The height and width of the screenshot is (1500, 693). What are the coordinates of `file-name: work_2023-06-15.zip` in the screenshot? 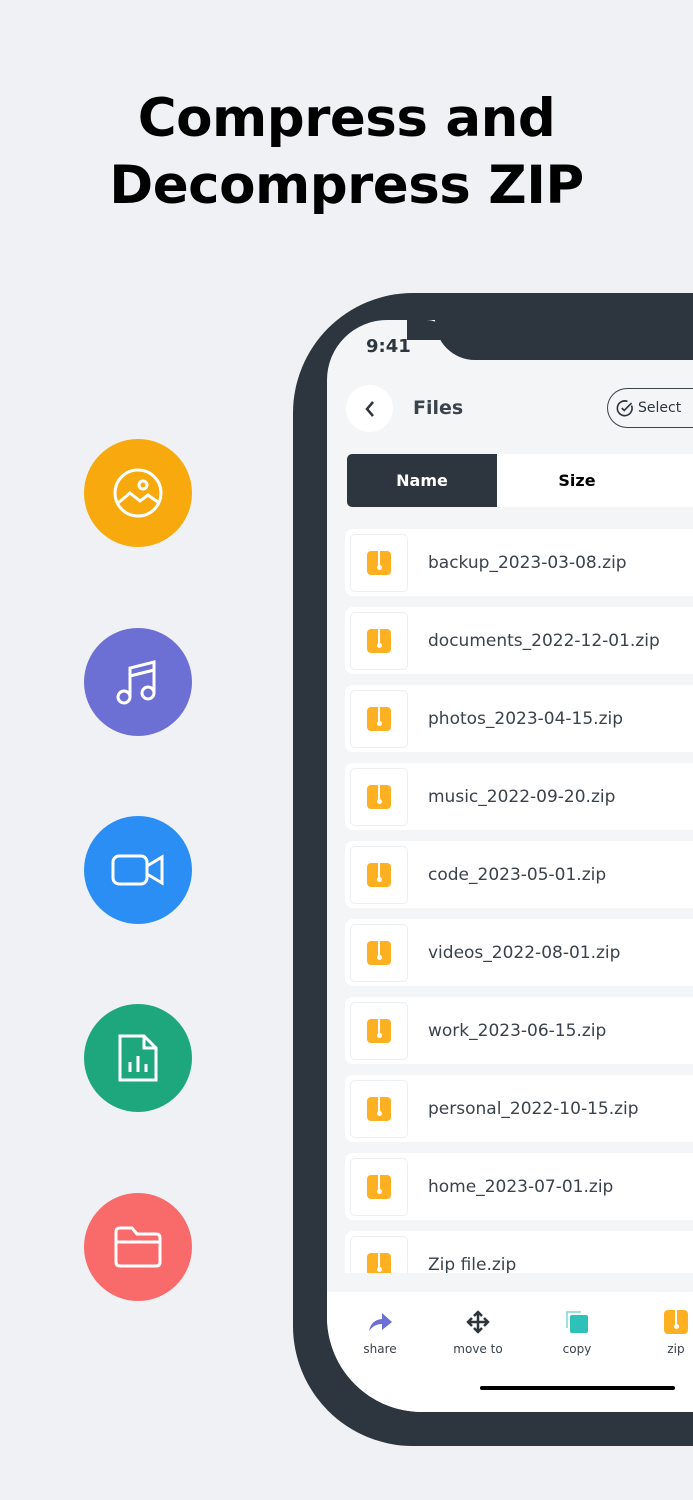 It's located at (517, 1030).